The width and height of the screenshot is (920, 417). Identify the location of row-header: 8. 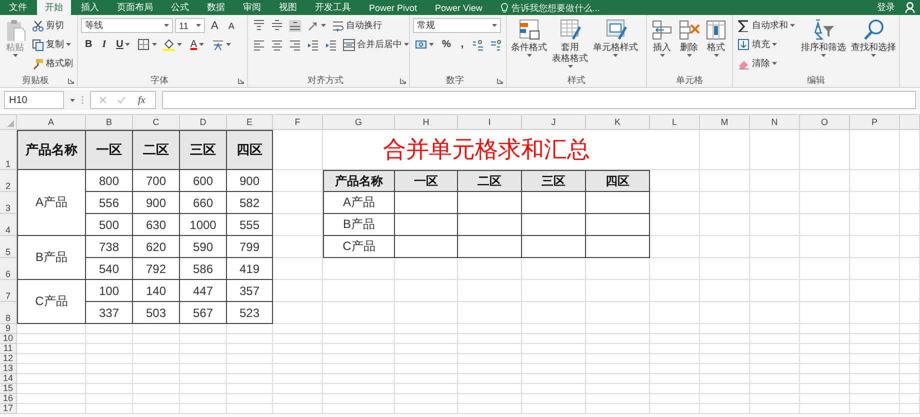
(8, 313).